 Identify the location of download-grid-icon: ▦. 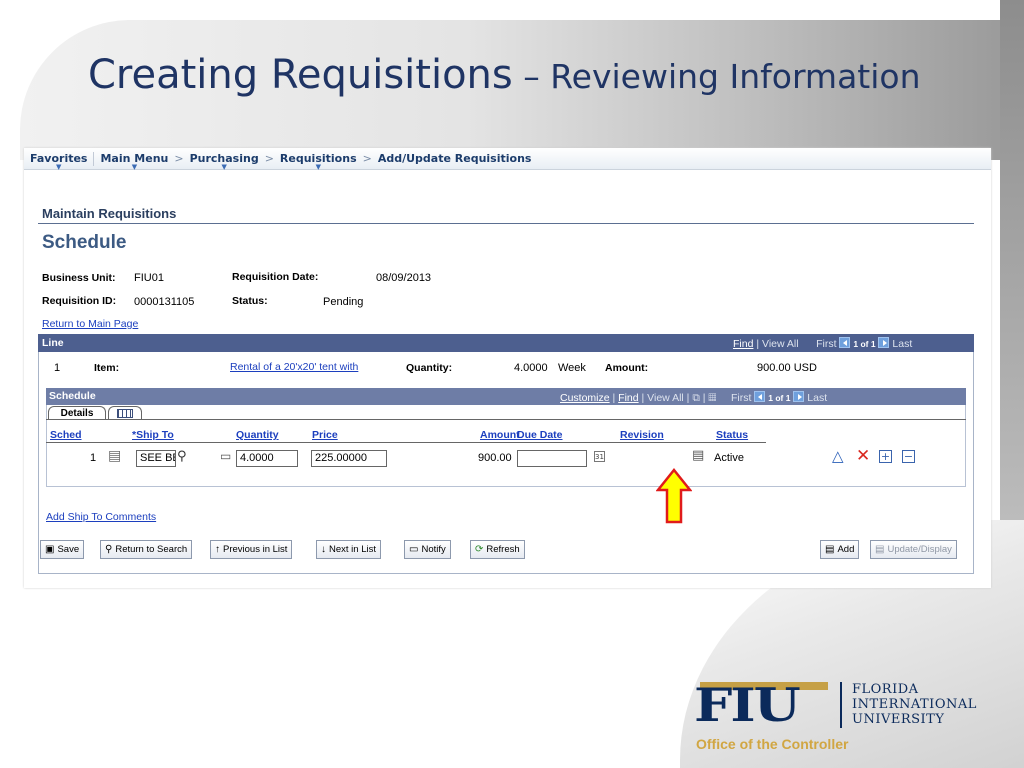
(712, 398).